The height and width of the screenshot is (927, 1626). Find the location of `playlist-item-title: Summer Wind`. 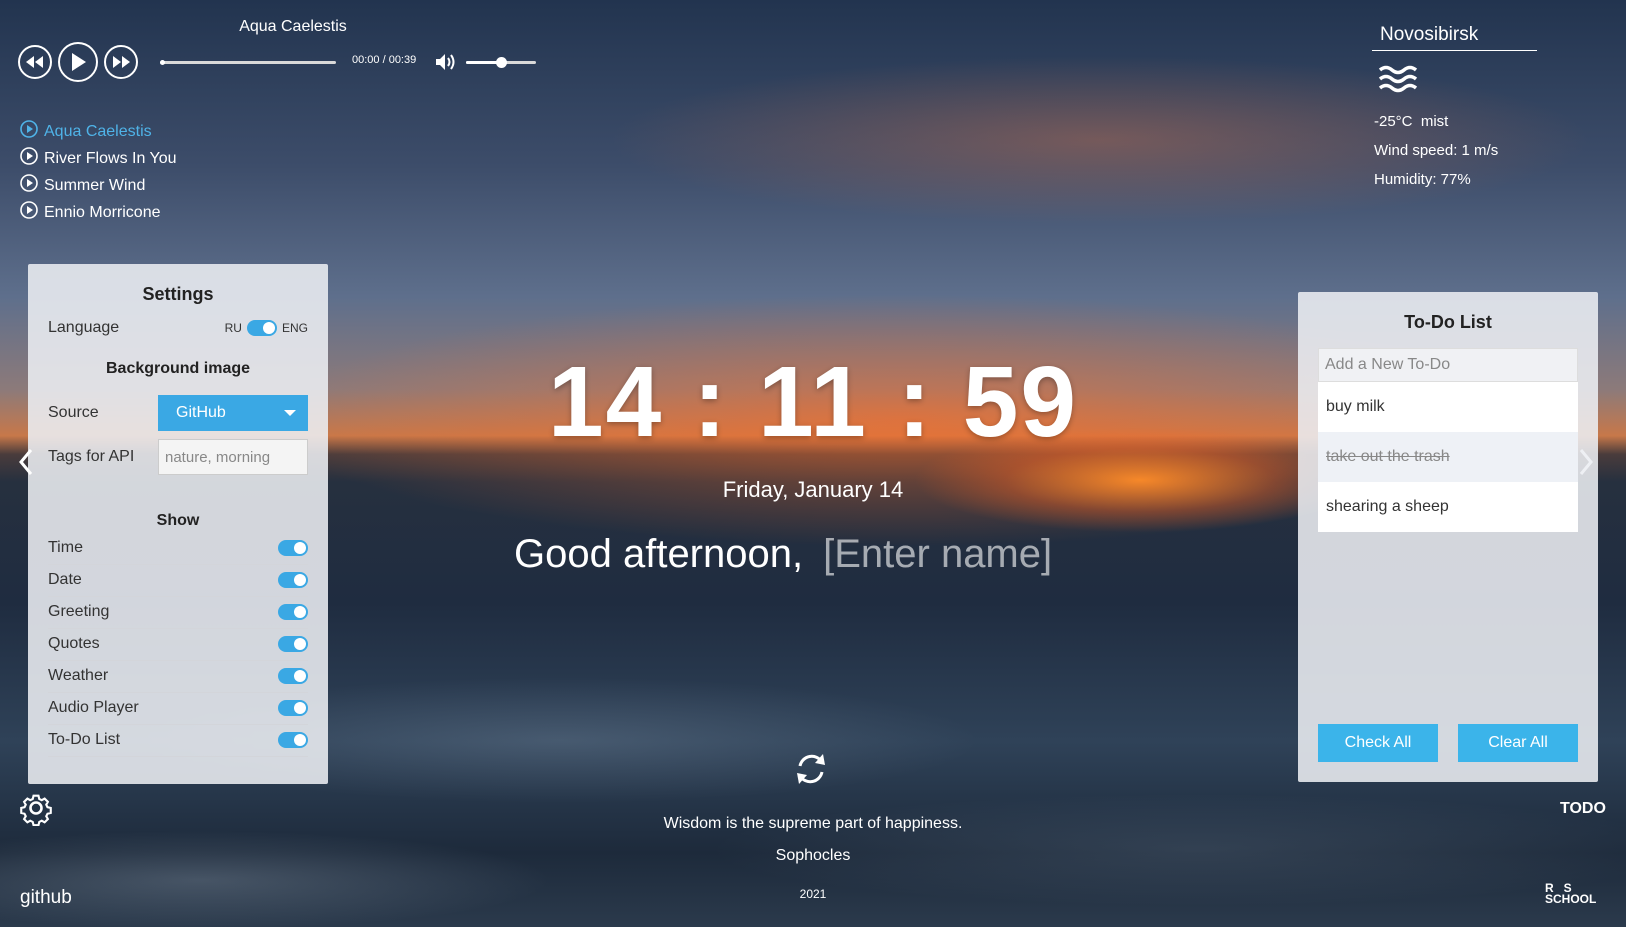

playlist-item-title: Summer Wind is located at coordinates (95, 185).